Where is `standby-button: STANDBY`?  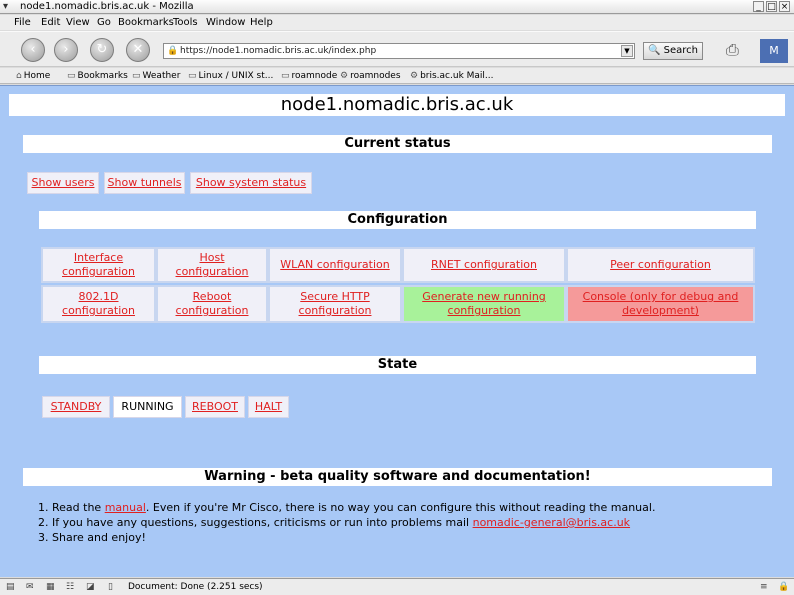
standby-button: STANDBY is located at coordinates (76, 407).